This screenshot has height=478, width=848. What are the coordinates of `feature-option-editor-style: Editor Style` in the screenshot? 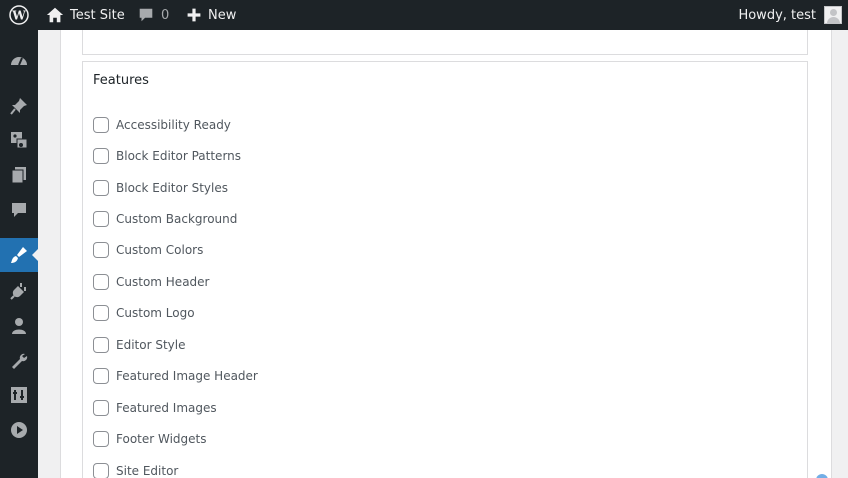 It's located at (175, 344).